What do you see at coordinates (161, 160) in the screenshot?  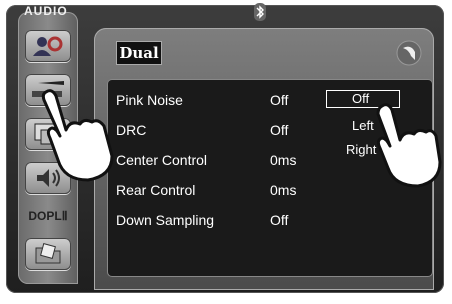 I see `center-control-label: Center Control` at bounding box center [161, 160].